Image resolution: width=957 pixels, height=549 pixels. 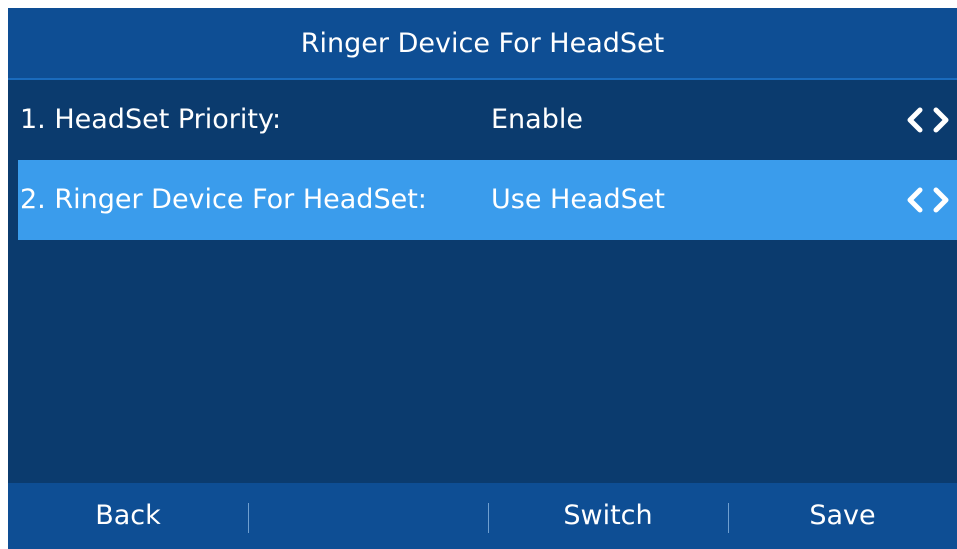 I want to click on item-value: Enable, so click(x=537, y=119).